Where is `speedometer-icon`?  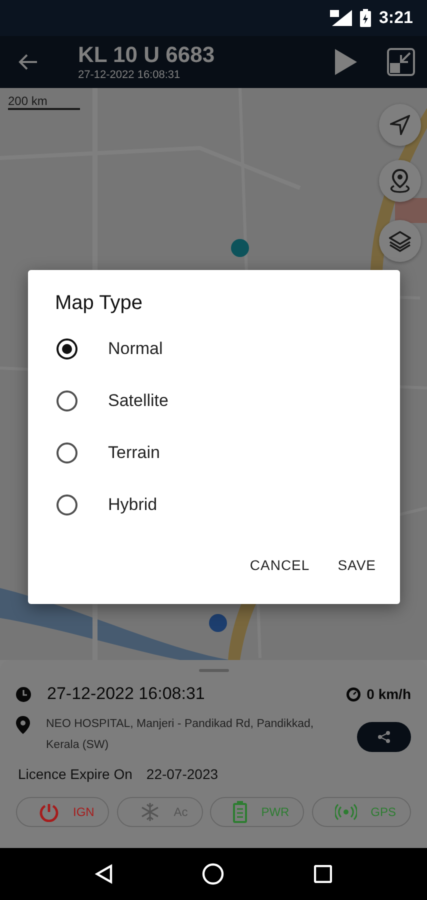 speedometer-icon is located at coordinates (353, 694).